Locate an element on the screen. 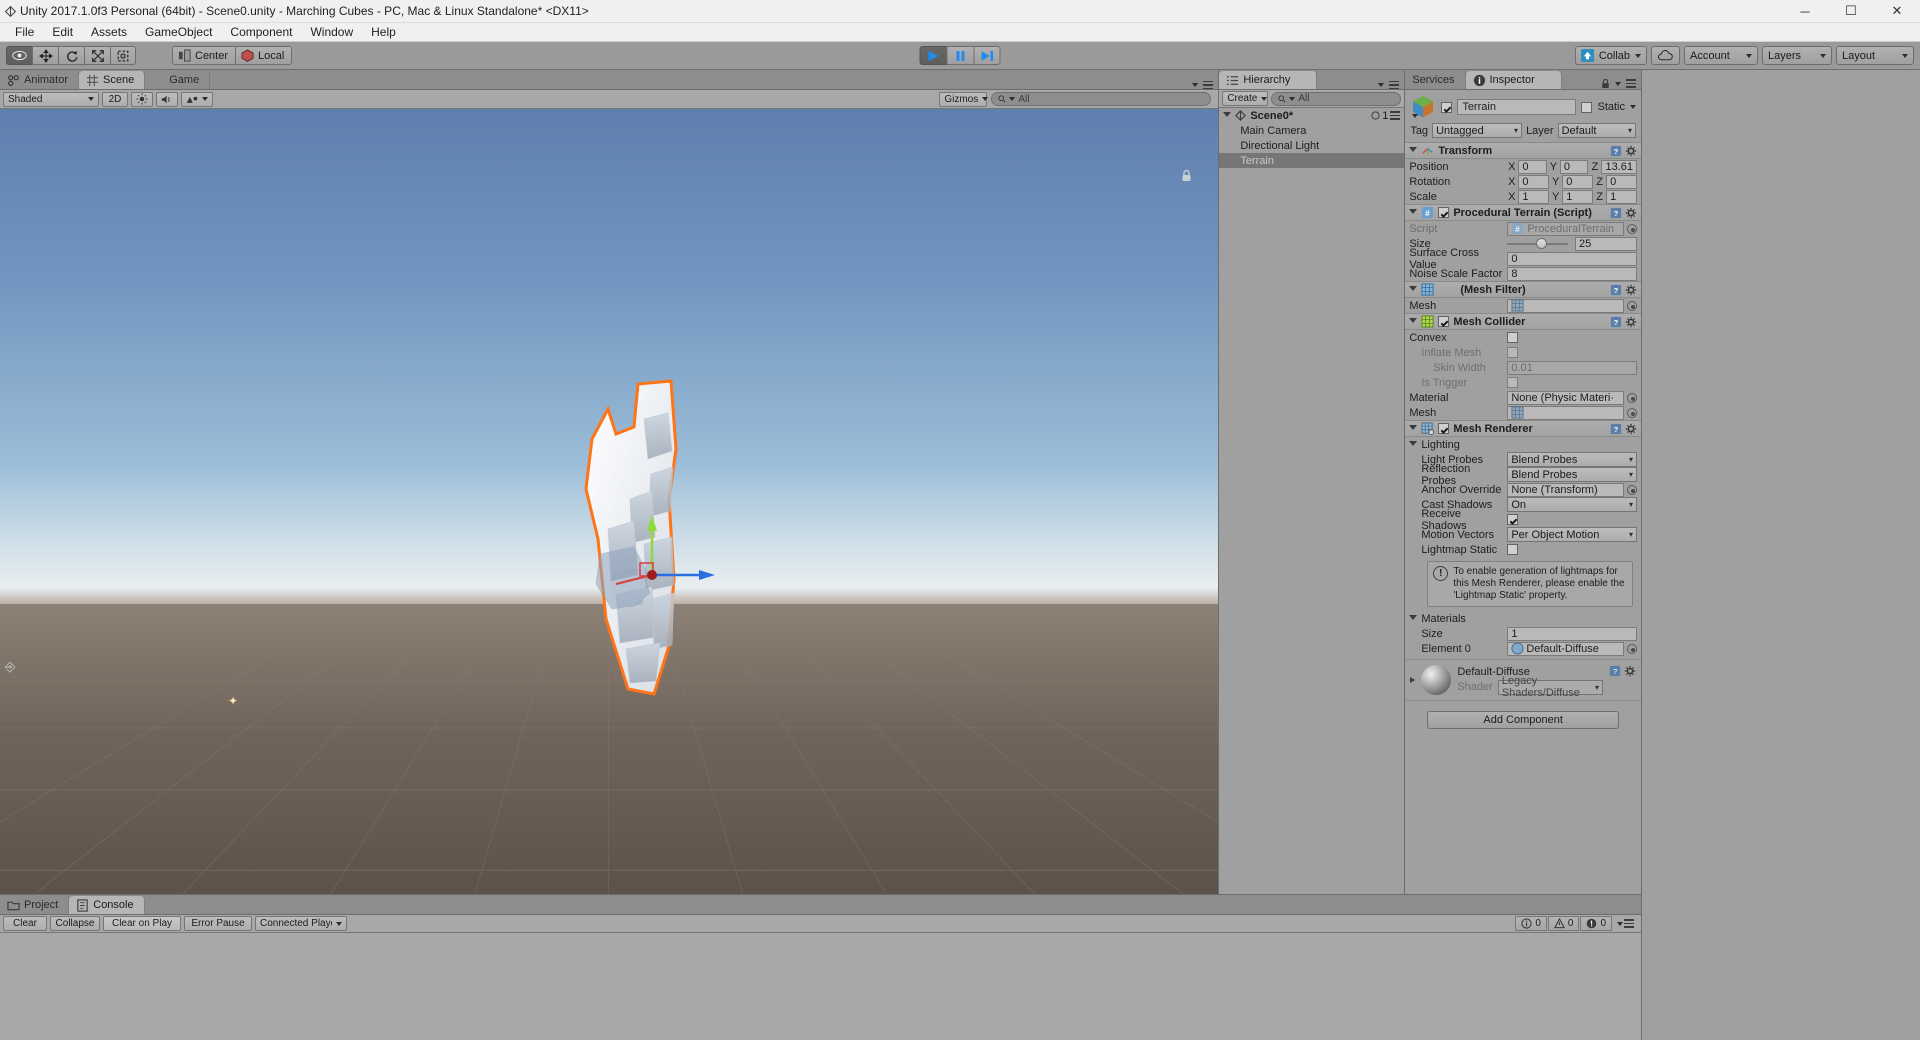 The image size is (1920, 1040). script-enabled-checkbox is located at coordinates (1444, 212).